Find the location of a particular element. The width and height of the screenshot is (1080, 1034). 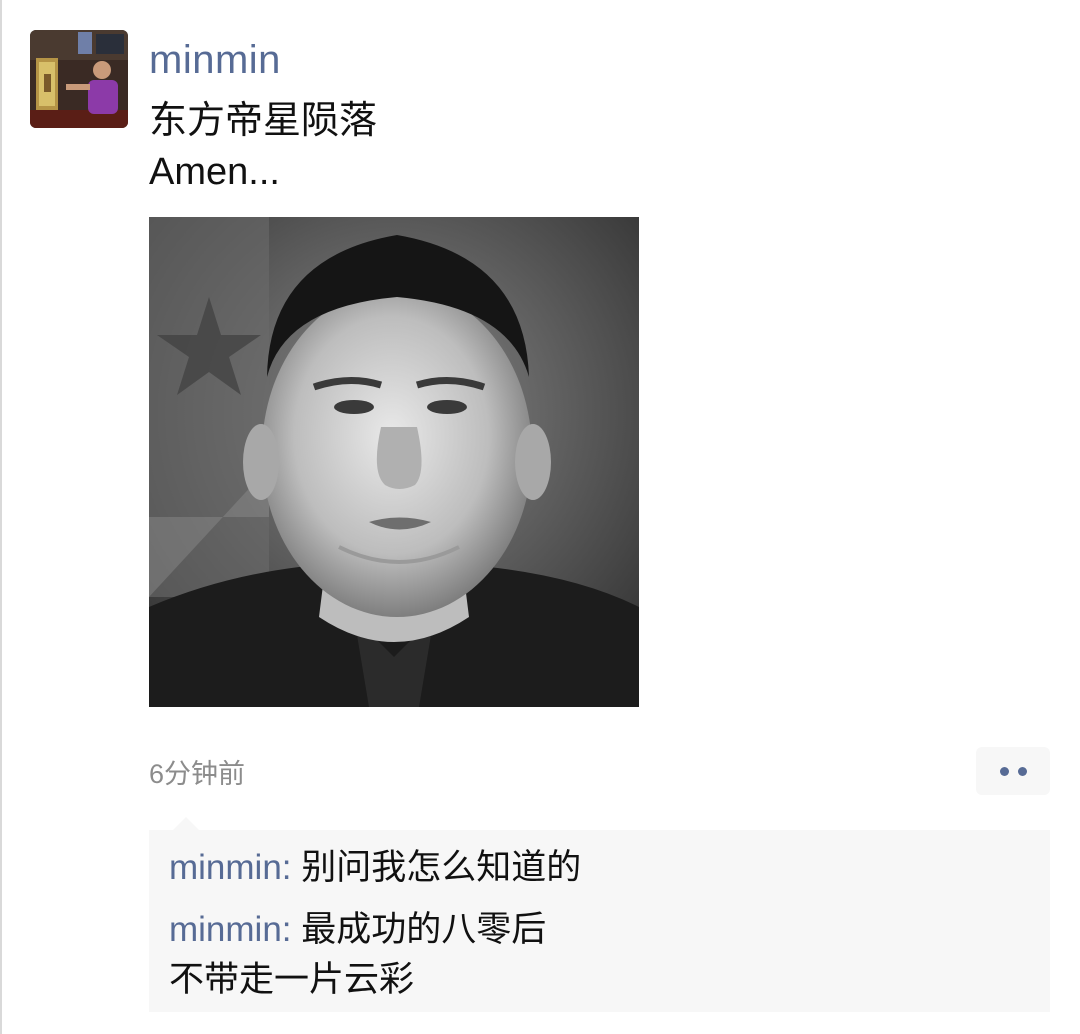

avatar is located at coordinates (79, 79).